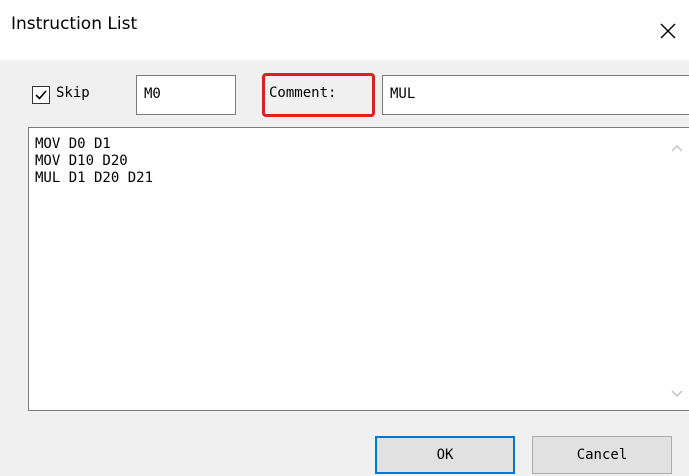 The width and height of the screenshot is (689, 476). Describe the element at coordinates (535, 95) in the screenshot. I see `comment-input: MUL` at that location.